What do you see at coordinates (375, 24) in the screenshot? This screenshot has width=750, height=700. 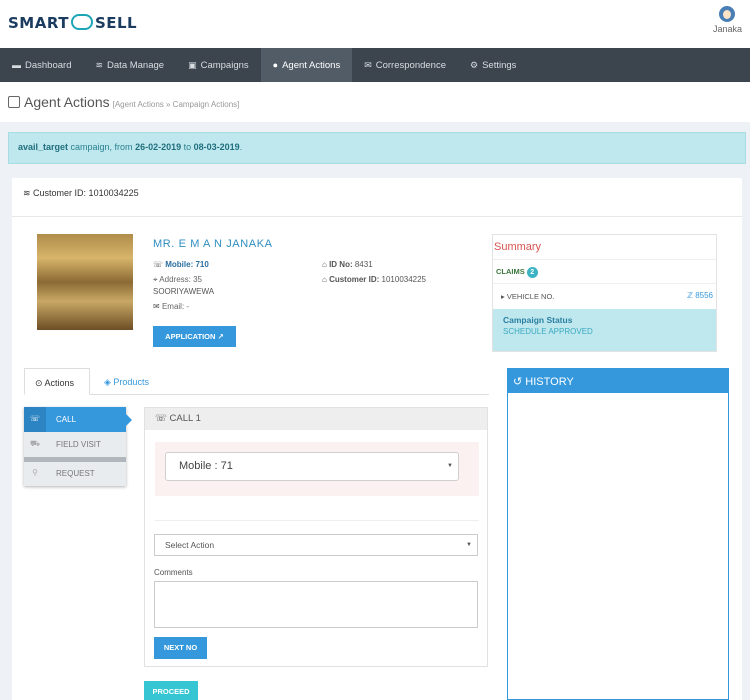 I see `app-header: SMART SELL Janaka` at bounding box center [375, 24].